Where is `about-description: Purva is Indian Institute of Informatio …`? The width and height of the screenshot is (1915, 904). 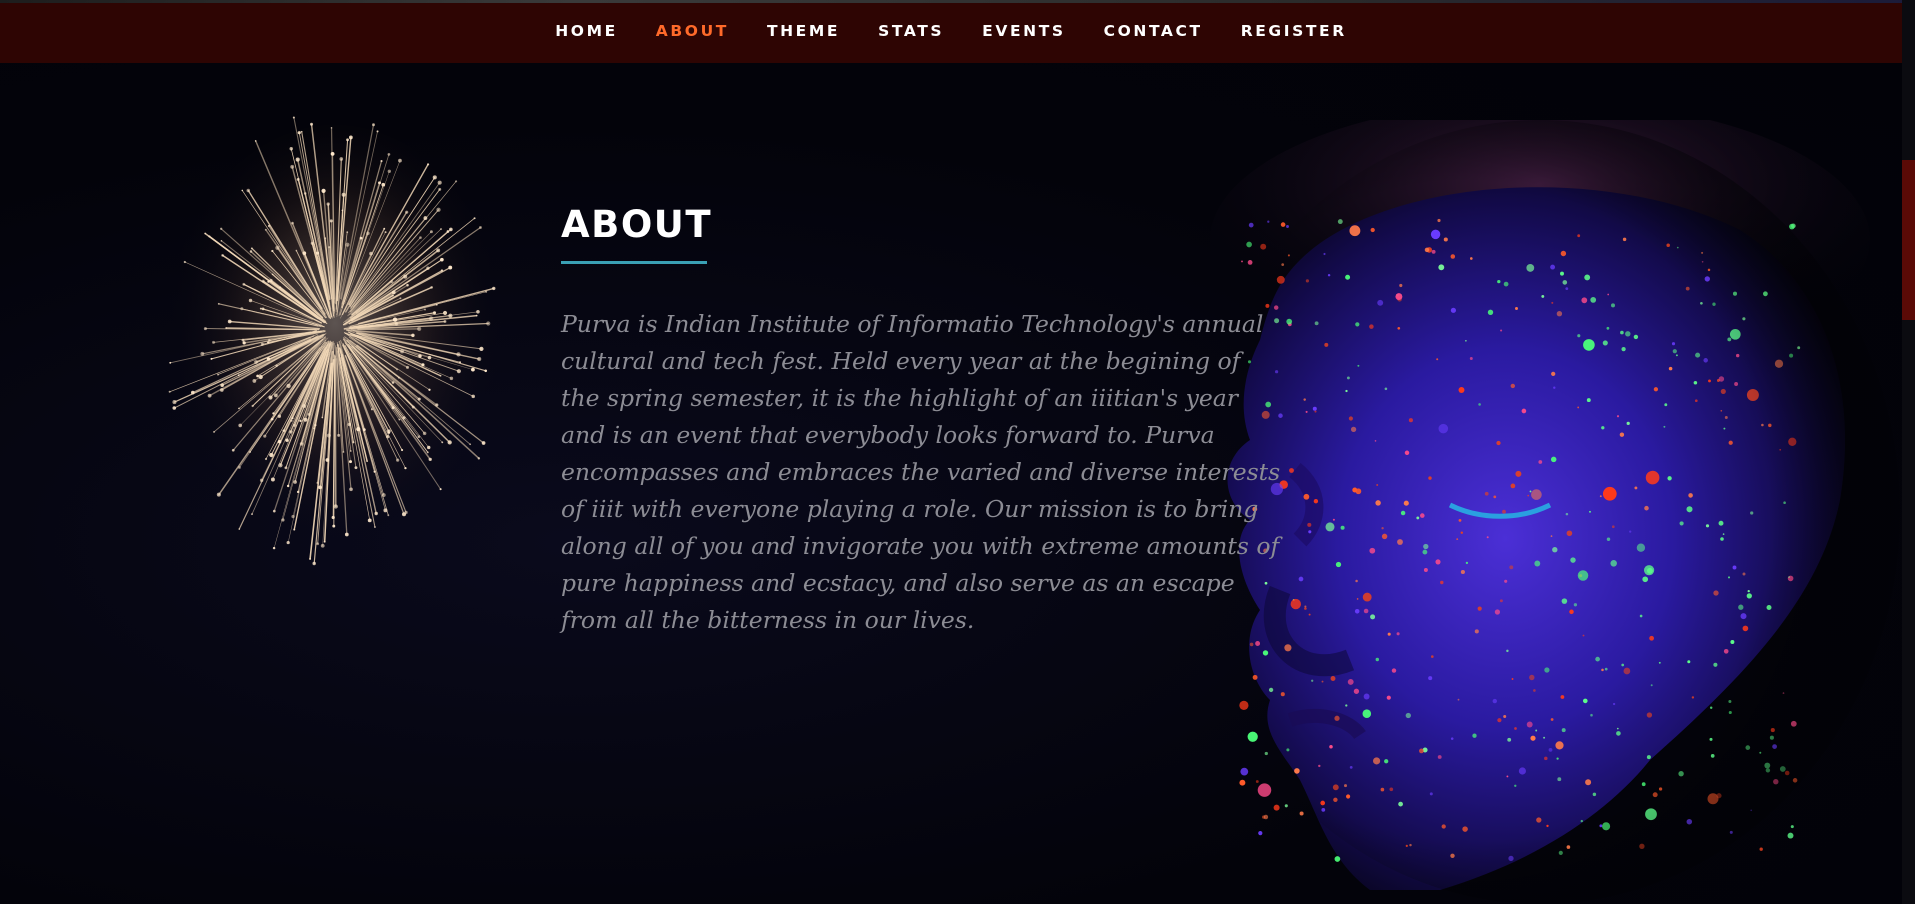 about-description: Purva is Indian Institute of Informatio … is located at coordinates (921, 472).